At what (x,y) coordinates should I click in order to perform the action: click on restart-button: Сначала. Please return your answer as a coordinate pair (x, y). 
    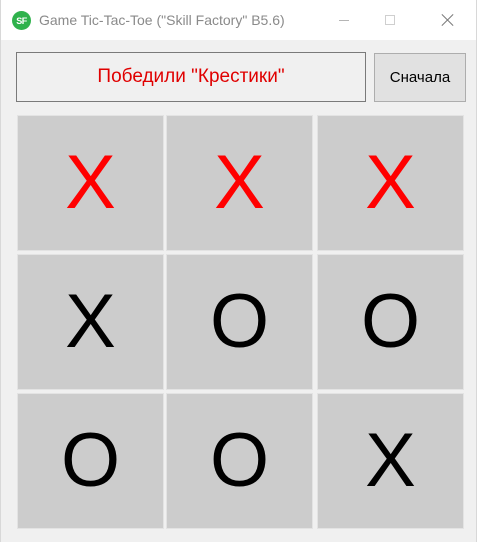
    Looking at the image, I should click on (420, 77).